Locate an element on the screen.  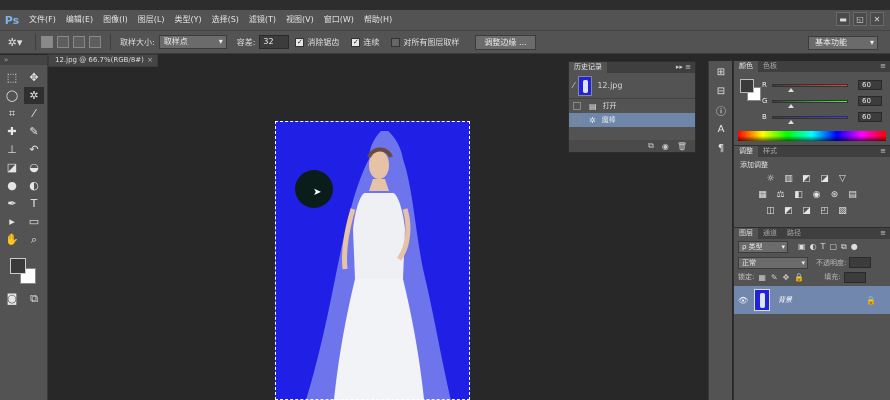
pen-tool-icon: ✒ is located at coordinates (12, 203).